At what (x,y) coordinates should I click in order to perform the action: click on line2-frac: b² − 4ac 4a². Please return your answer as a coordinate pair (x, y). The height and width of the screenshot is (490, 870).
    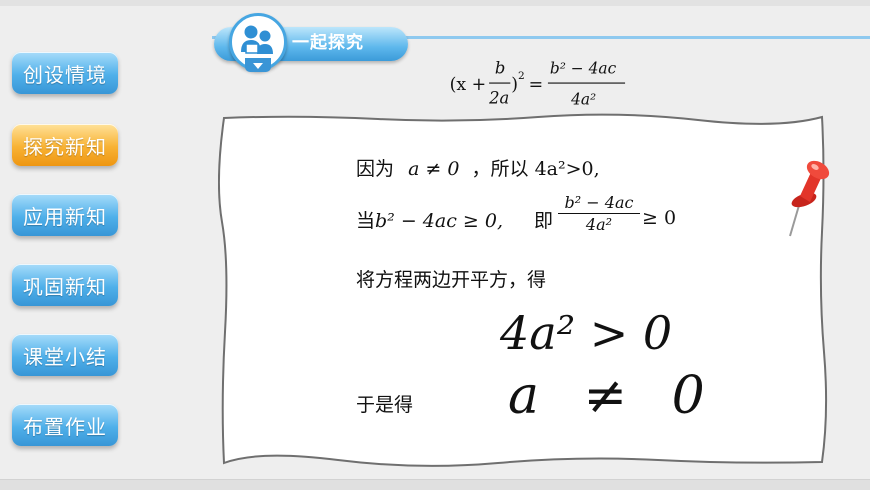
    Looking at the image, I should click on (599, 213).